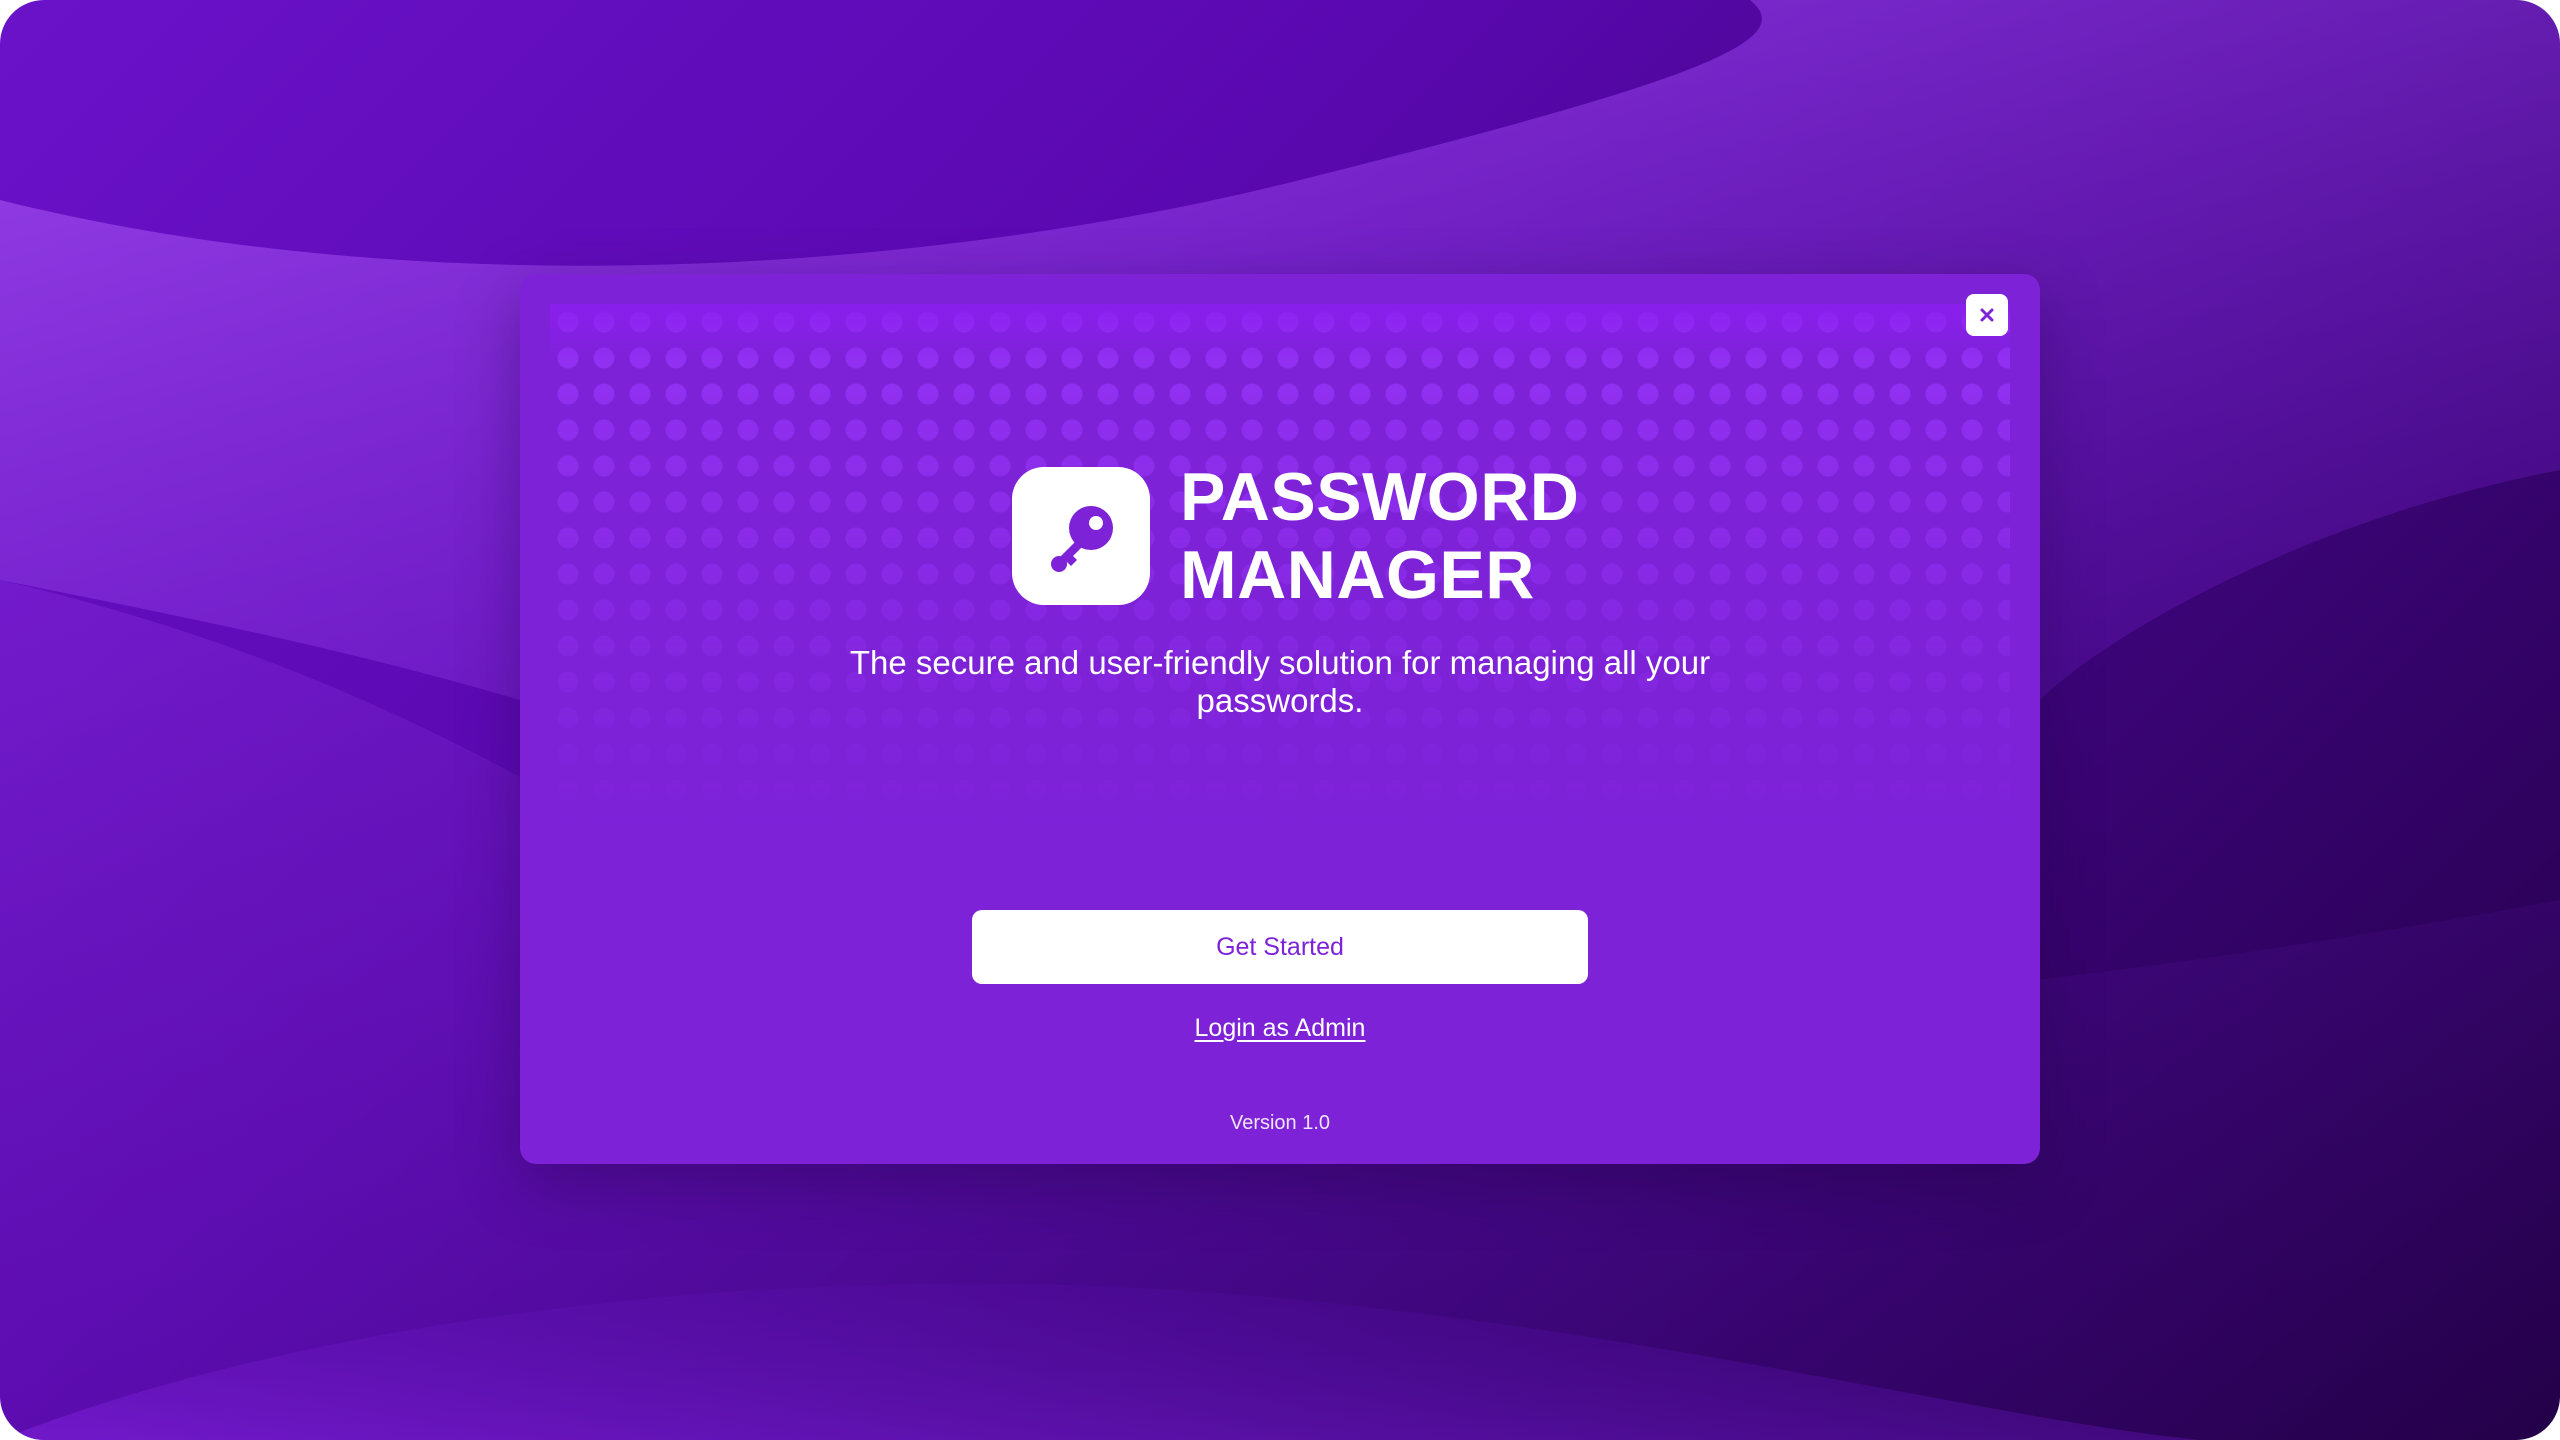 The width and height of the screenshot is (2560, 1440). What do you see at coordinates (1280, 334) in the screenshot?
I see `dot-pattern-glow` at bounding box center [1280, 334].